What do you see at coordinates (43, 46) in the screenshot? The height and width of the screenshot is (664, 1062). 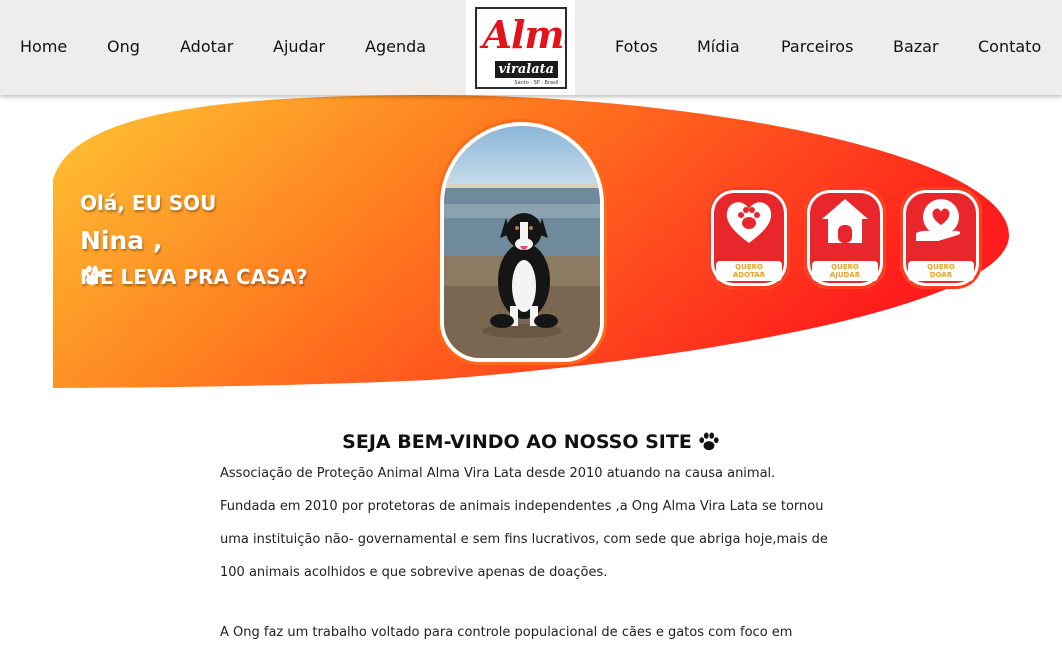 I see `nav-home: Home` at bounding box center [43, 46].